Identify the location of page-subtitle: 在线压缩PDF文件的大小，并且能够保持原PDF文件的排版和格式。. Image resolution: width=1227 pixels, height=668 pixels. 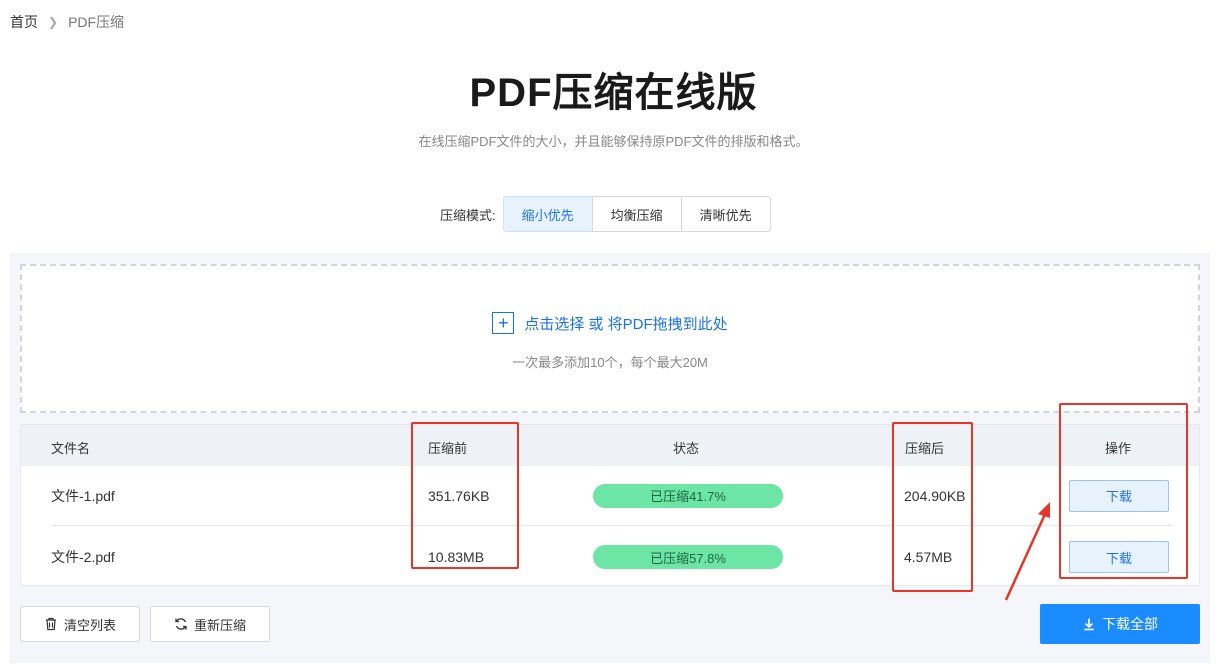
(613, 141).